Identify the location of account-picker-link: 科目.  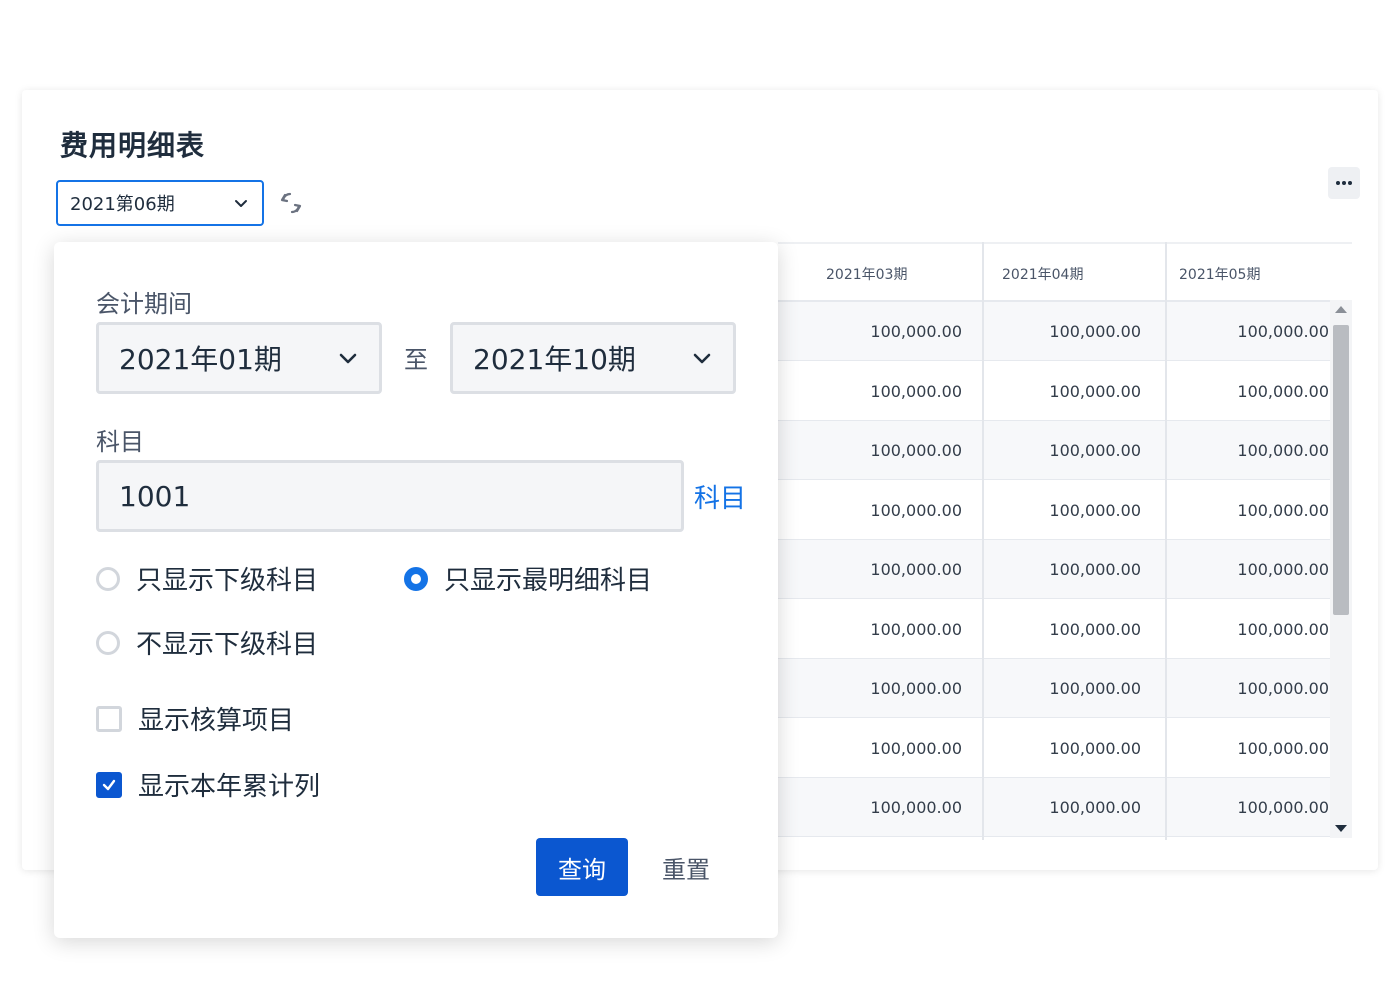
(720, 496).